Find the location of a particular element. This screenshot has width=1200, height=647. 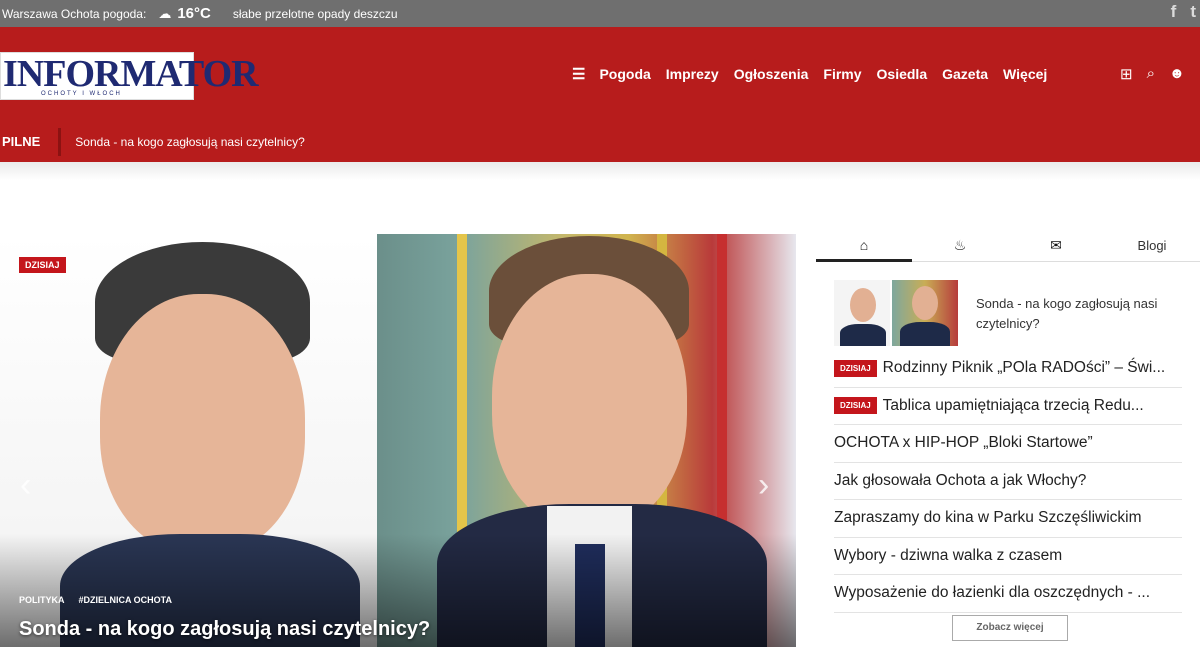

comment-icon: ✉ is located at coordinates (1056, 245).